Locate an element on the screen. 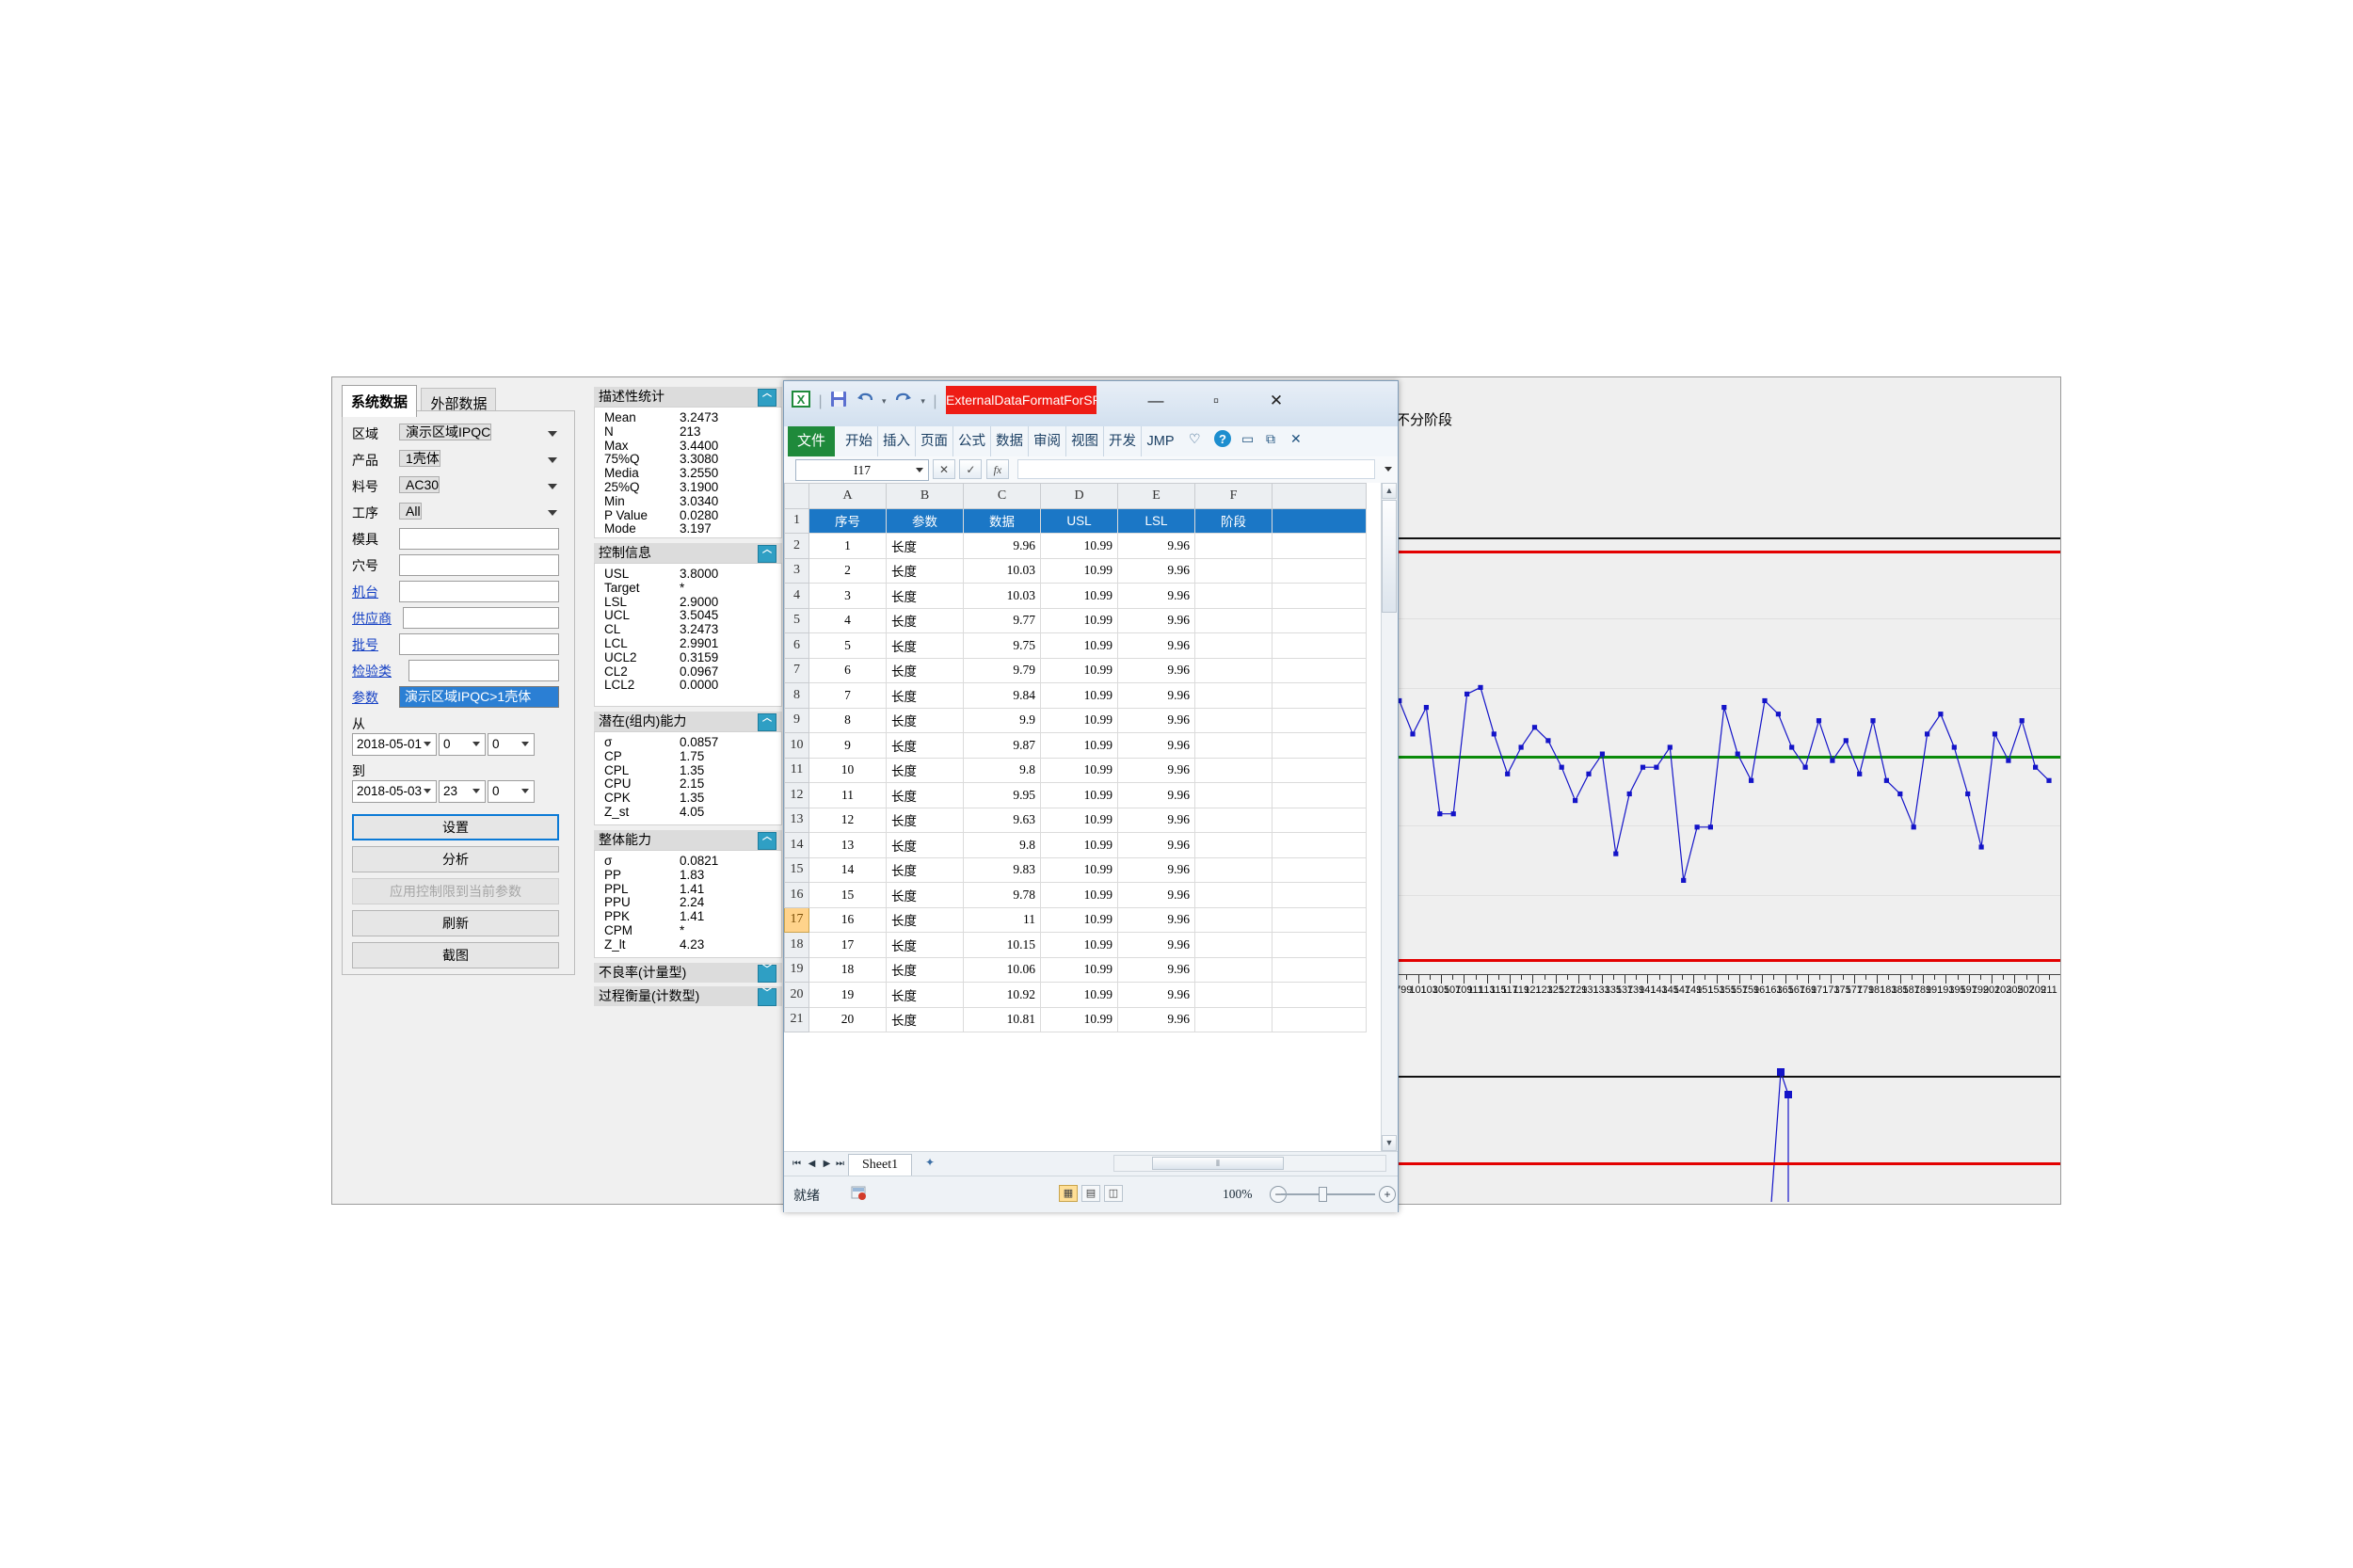 The height and width of the screenshot is (1568, 2353). row-header: 5 is located at coordinates (797, 620).